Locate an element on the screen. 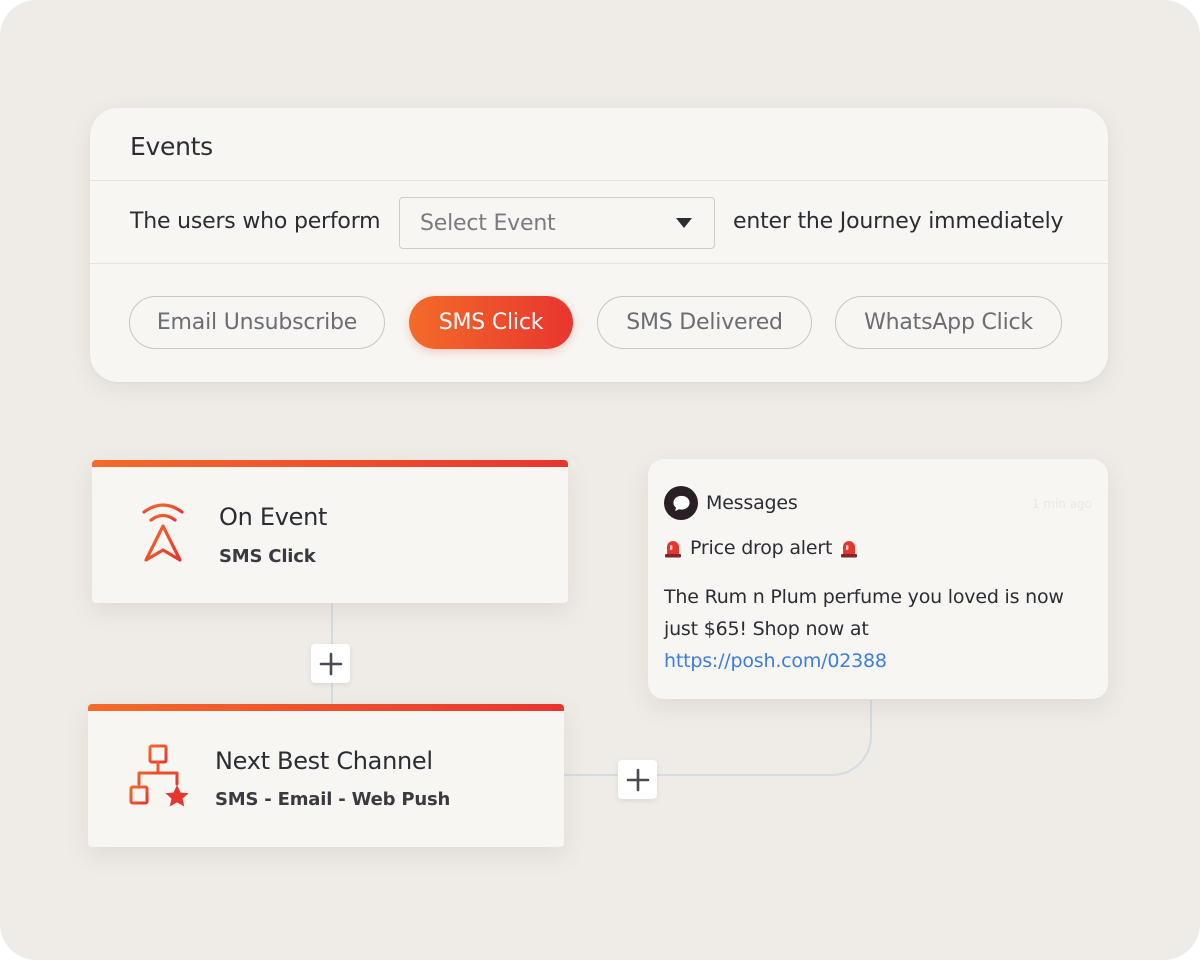  flow-connector-curve is located at coordinates (847, 738).